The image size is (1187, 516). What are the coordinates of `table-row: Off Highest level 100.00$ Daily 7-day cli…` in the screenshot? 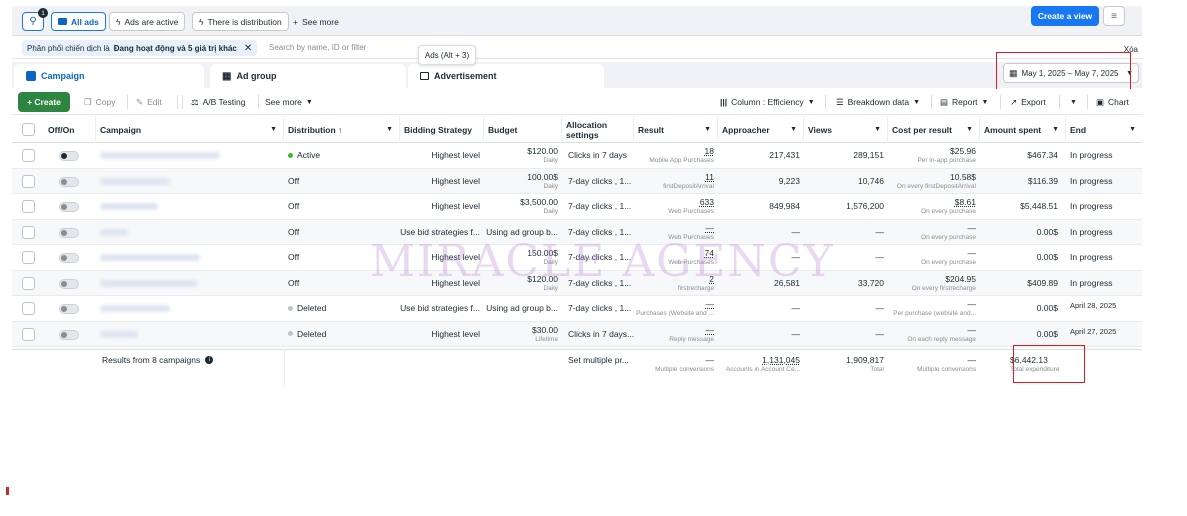 It's located at (577, 181).